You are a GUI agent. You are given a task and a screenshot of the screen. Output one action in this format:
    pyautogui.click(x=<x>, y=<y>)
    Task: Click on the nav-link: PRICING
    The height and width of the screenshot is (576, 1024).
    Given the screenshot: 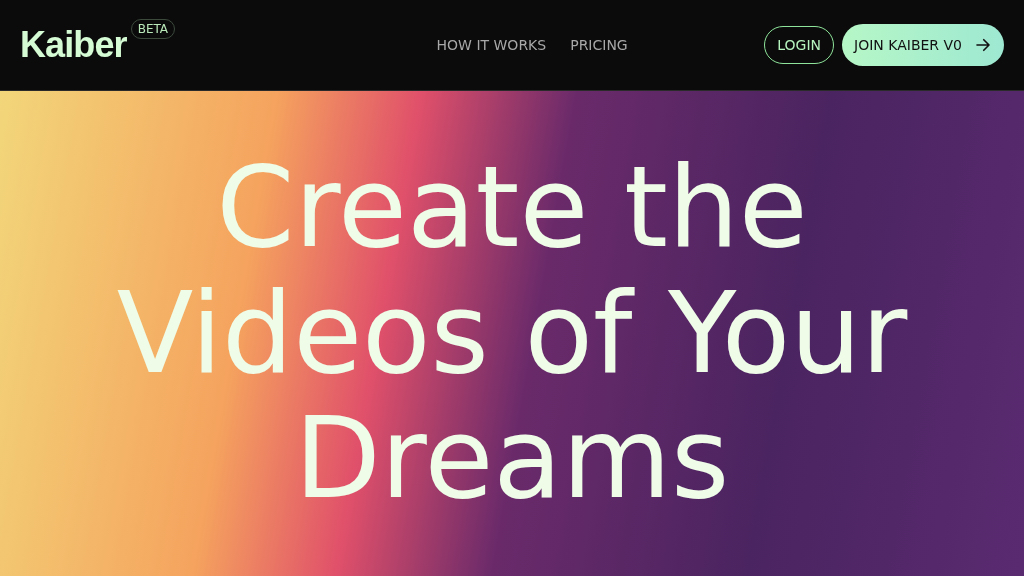 What is the action you would take?
    pyautogui.click(x=599, y=45)
    